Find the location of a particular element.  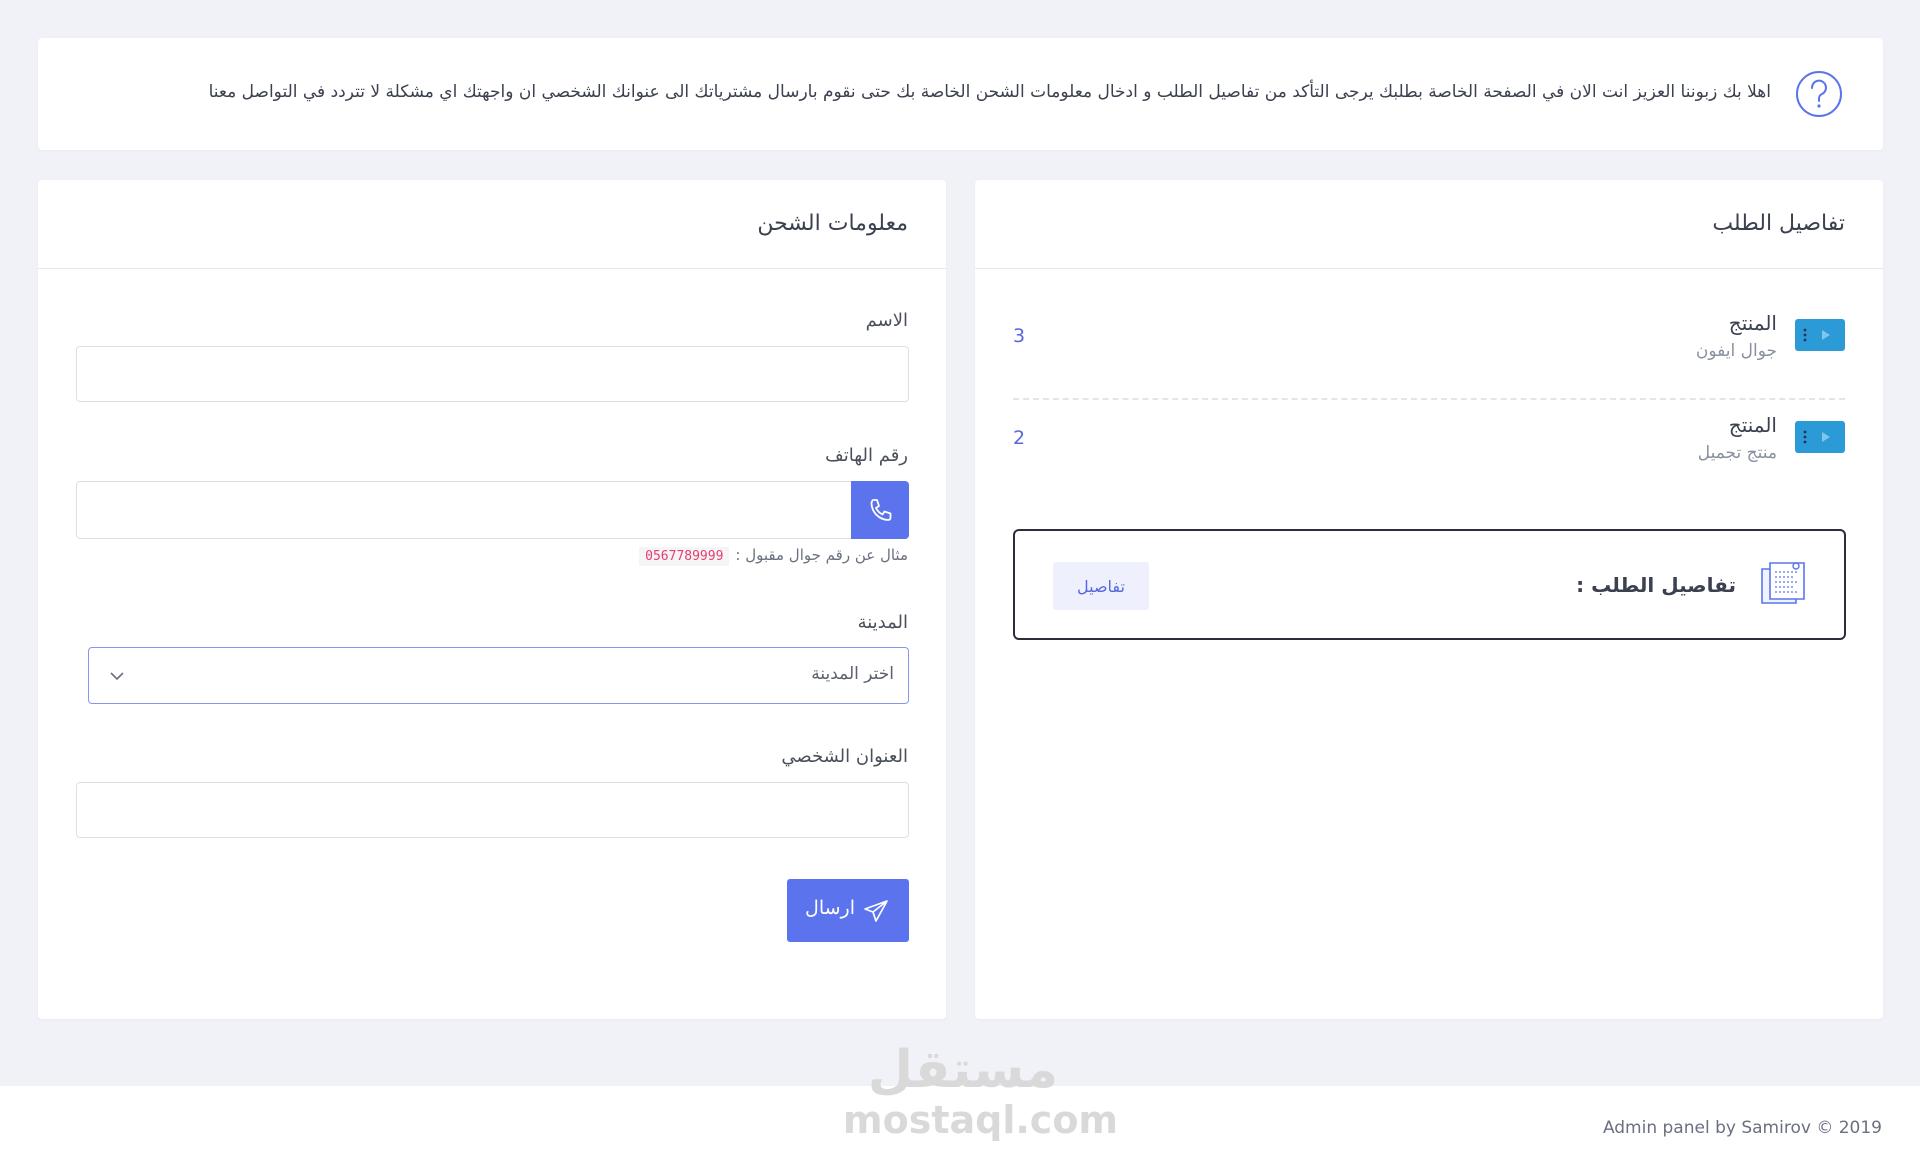

shipping-card-header: معلومات الشحن is located at coordinates (492, 224).